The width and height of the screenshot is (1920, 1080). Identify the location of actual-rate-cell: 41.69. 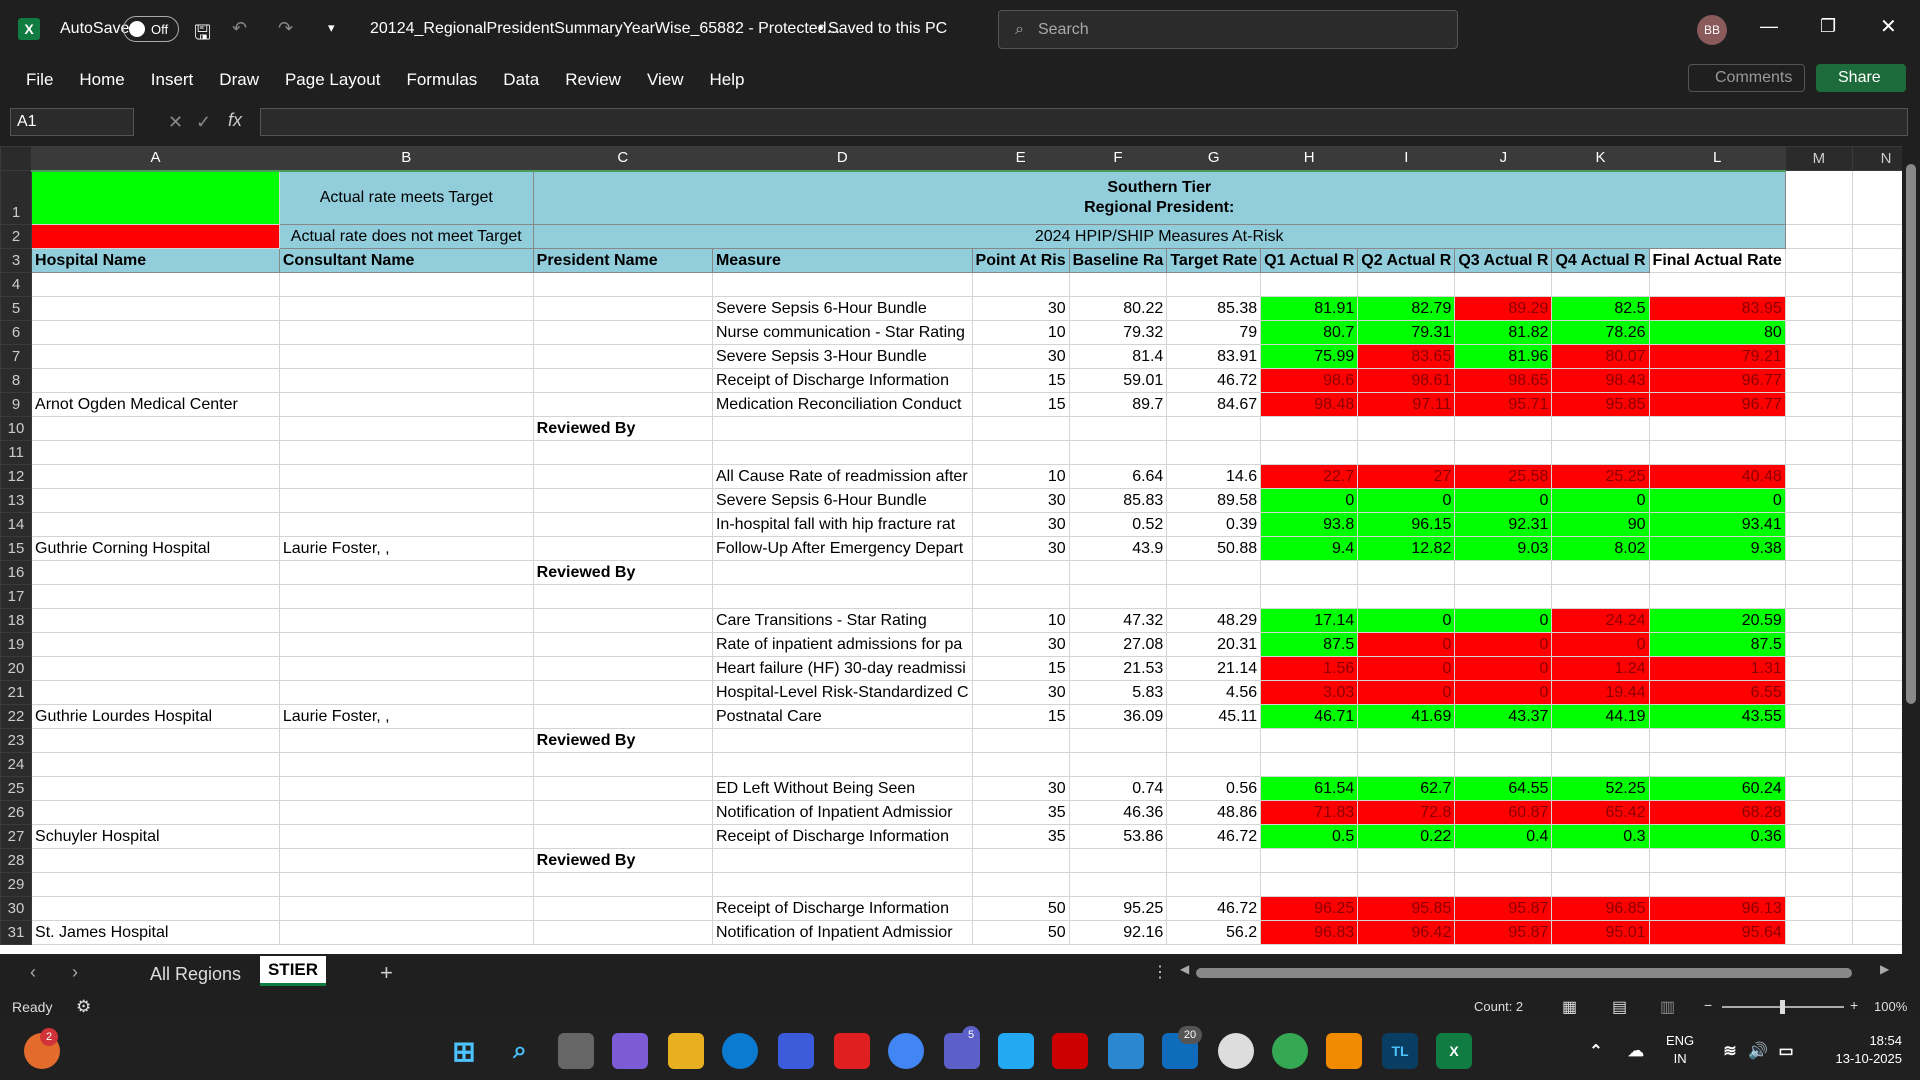
(1406, 716).